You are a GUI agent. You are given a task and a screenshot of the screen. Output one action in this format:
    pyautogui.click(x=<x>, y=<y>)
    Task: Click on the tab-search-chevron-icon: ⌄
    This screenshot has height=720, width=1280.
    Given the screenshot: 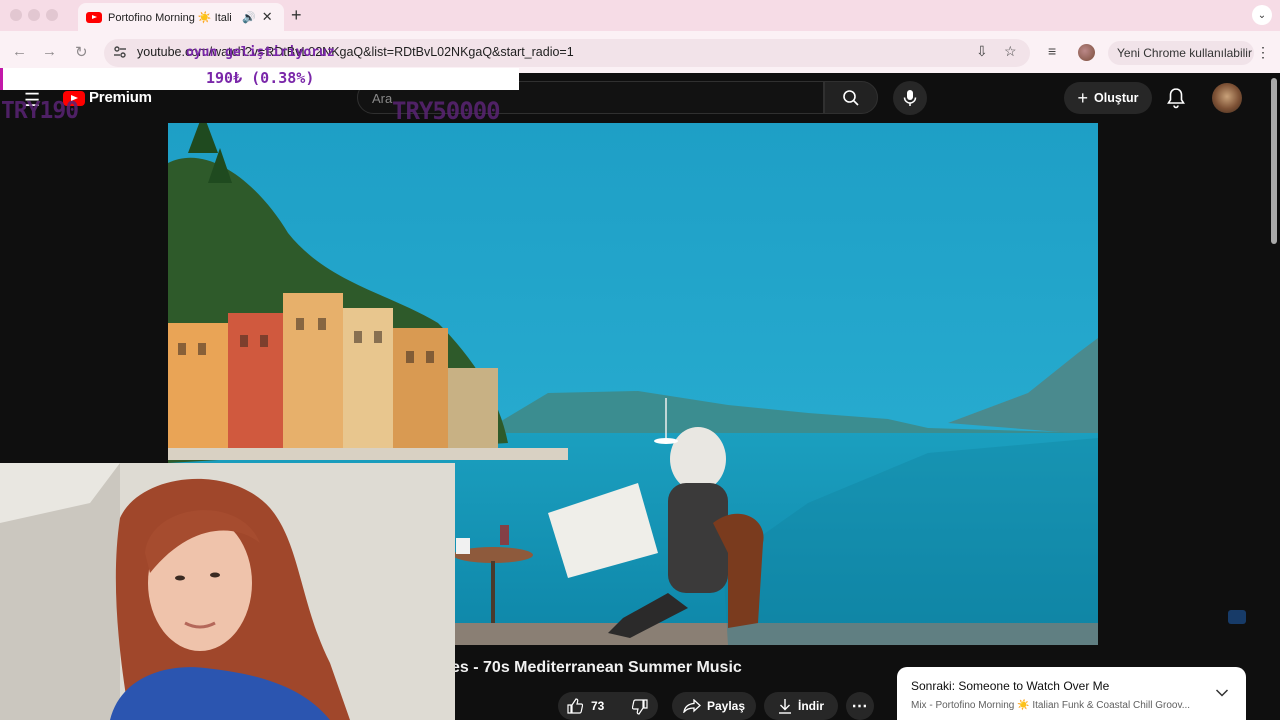 What is the action you would take?
    pyautogui.click(x=1262, y=15)
    